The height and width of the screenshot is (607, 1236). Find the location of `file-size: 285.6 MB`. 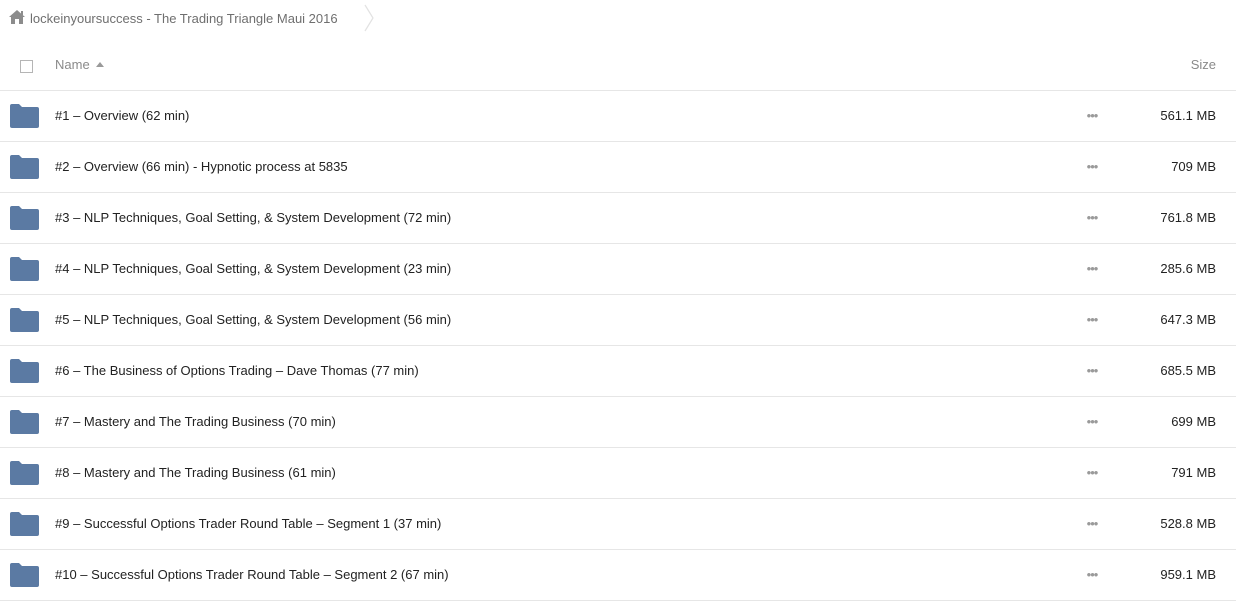

file-size: 285.6 MB is located at coordinates (1188, 268).